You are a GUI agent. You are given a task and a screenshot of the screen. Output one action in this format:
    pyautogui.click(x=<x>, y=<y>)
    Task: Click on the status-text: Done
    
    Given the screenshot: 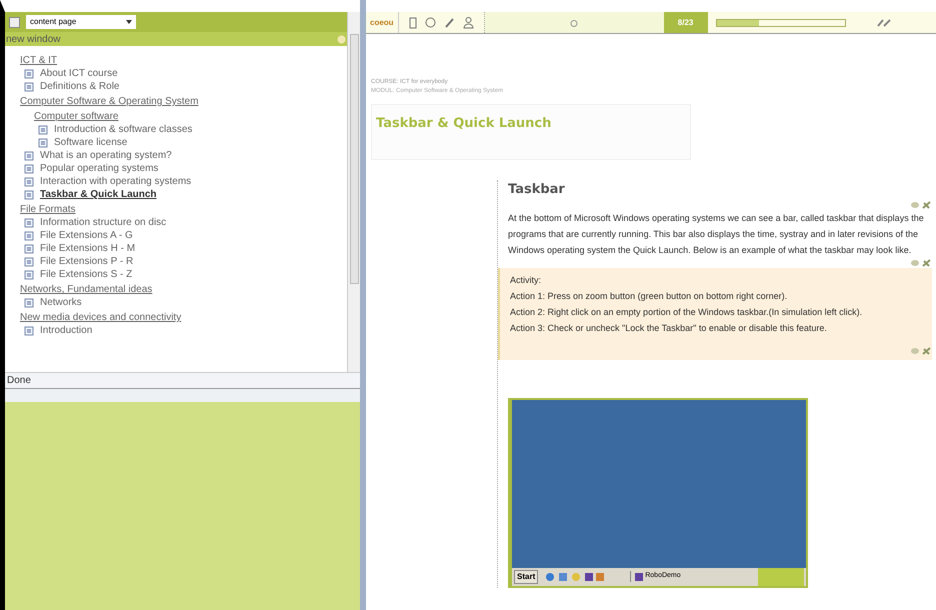 What is the action you would take?
    pyautogui.click(x=19, y=381)
    